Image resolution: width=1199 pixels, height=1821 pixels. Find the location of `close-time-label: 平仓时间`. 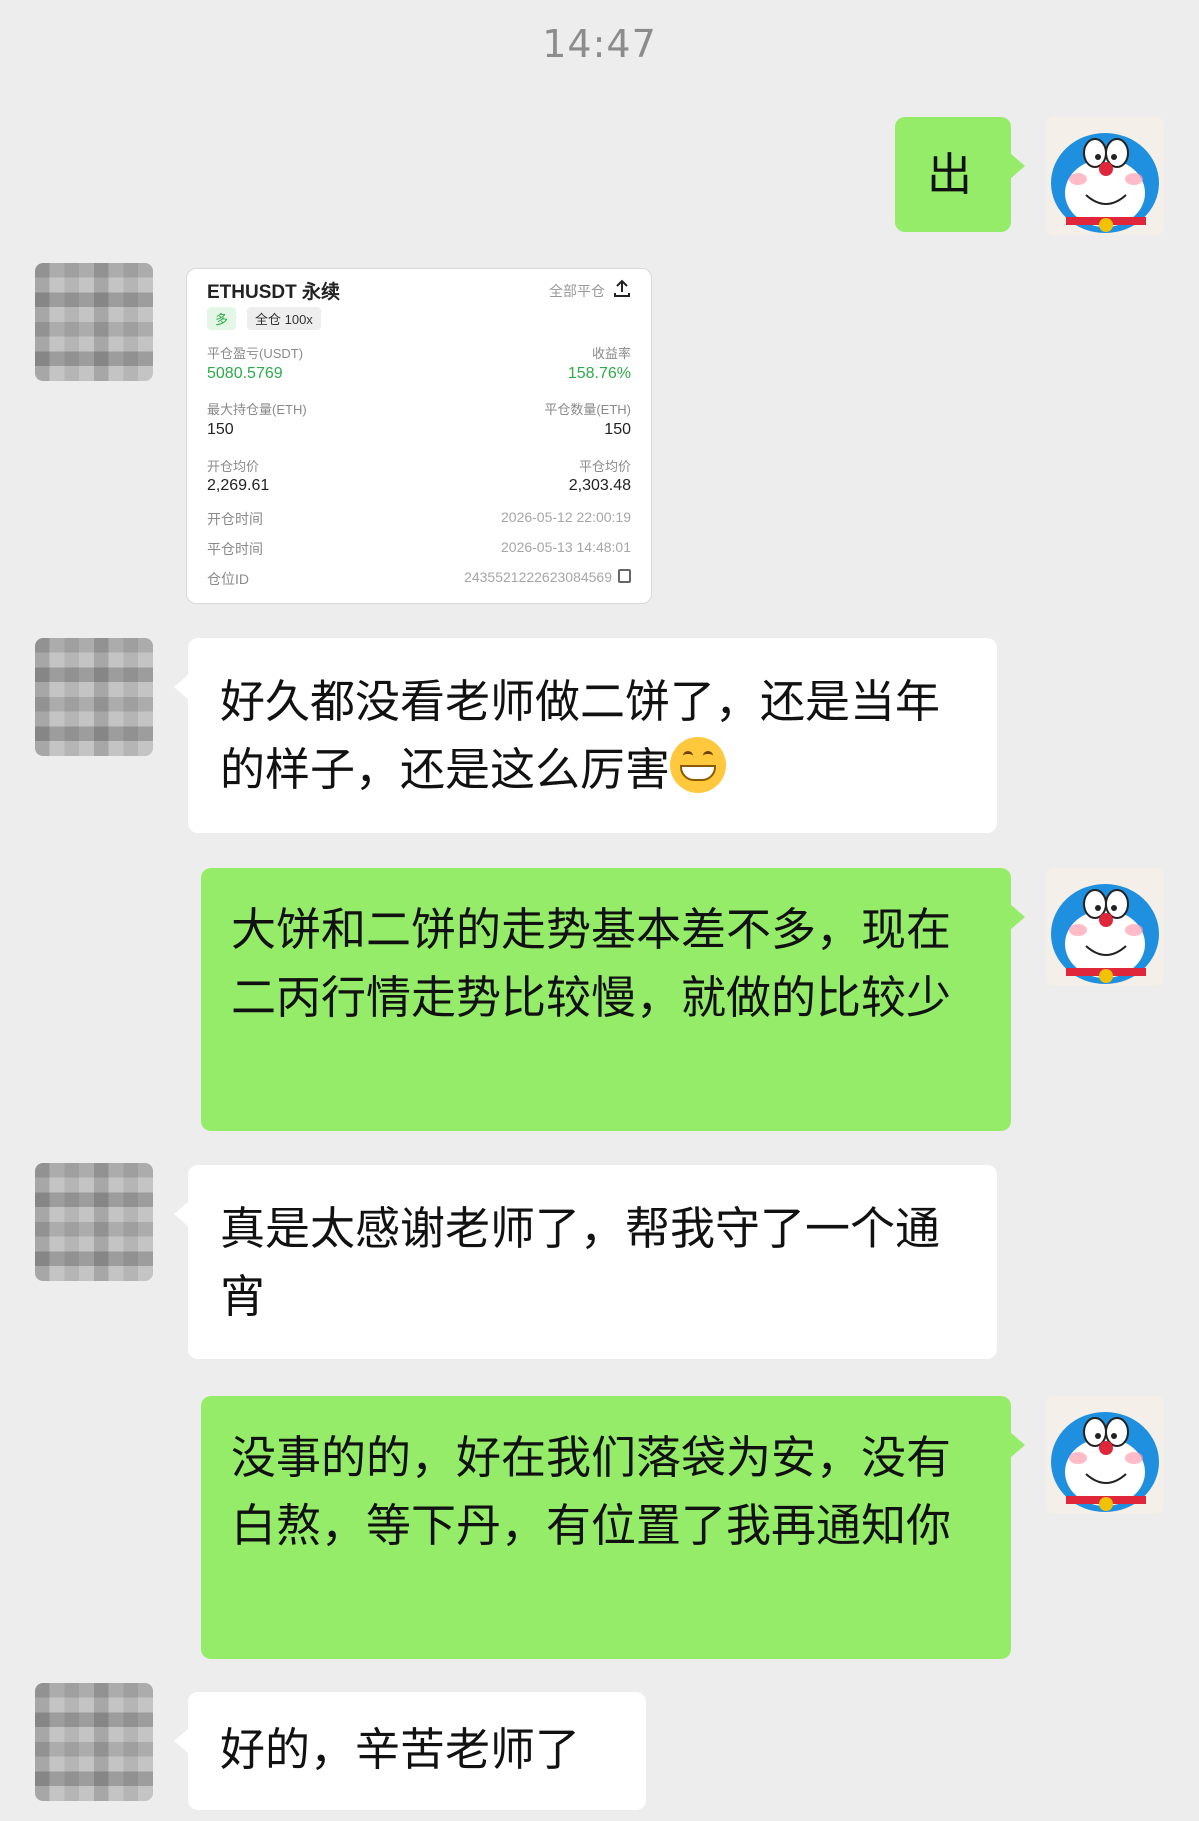

close-time-label: 平仓时间 is located at coordinates (235, 549).